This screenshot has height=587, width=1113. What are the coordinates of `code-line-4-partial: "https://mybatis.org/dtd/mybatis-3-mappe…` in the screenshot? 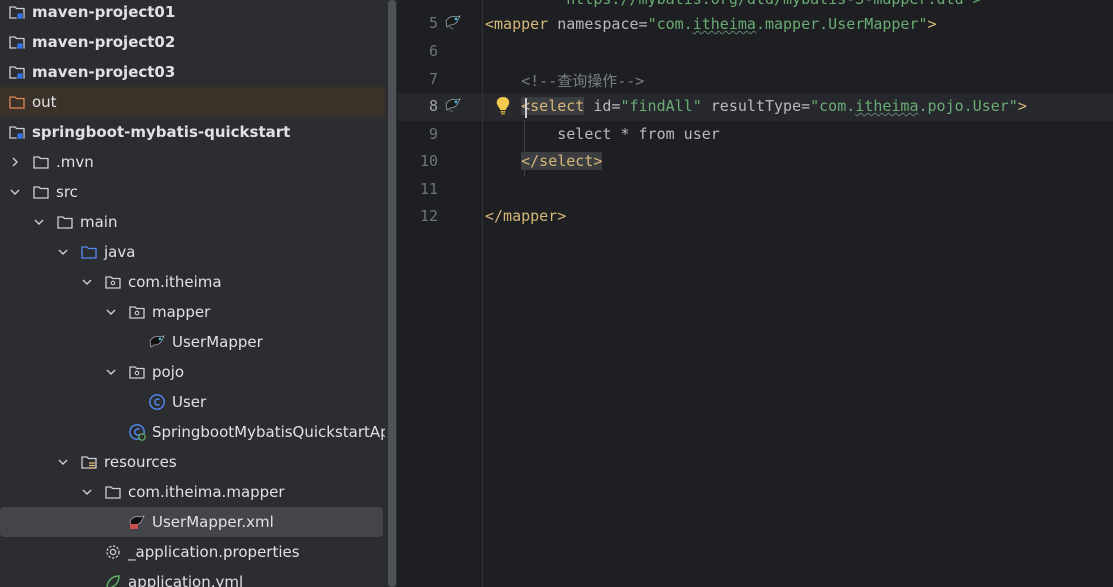 It's located at (733, 4).